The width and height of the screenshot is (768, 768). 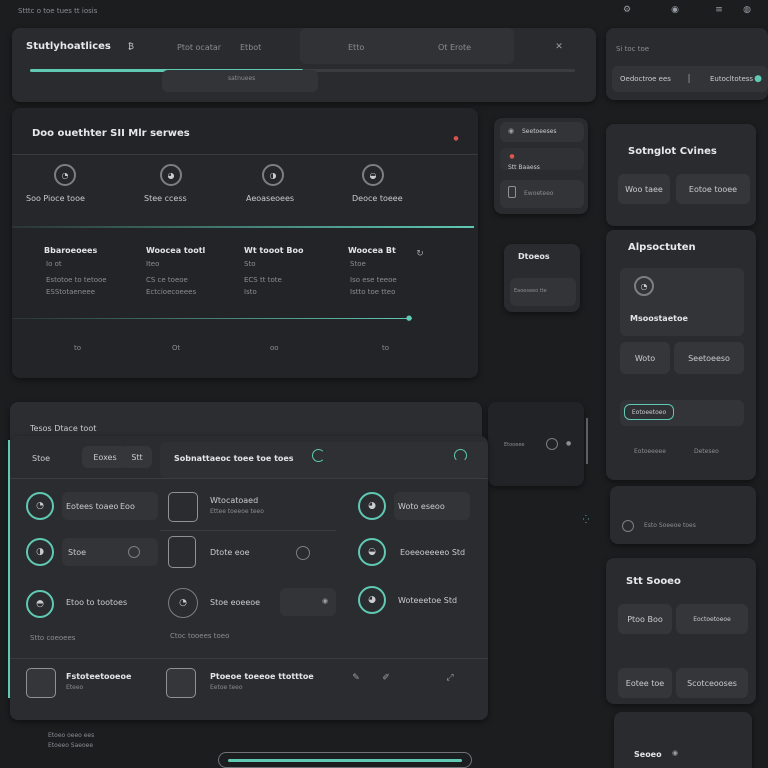 I want to click on overview-title: Doo ouethter SII Mlr serwes, so click(x=111, y=133).